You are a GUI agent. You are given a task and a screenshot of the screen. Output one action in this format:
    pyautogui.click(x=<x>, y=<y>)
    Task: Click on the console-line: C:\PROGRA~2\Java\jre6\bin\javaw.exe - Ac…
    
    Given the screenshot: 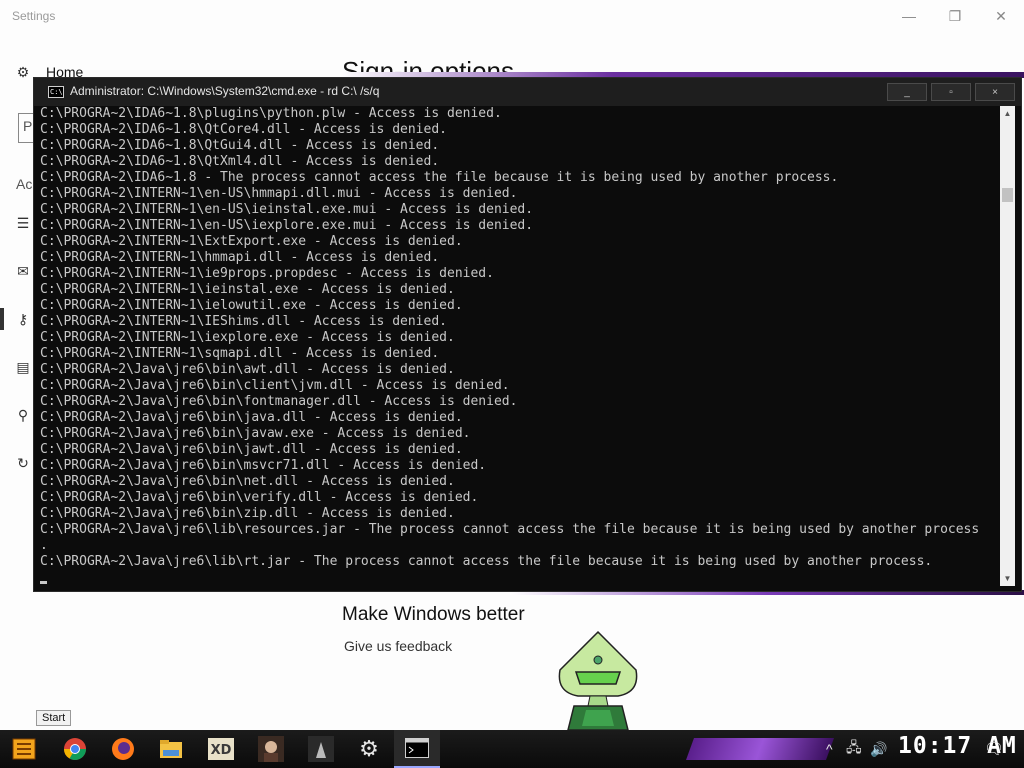 What is the action you would take?
    pyautogui.click(x=255, y=433)
    